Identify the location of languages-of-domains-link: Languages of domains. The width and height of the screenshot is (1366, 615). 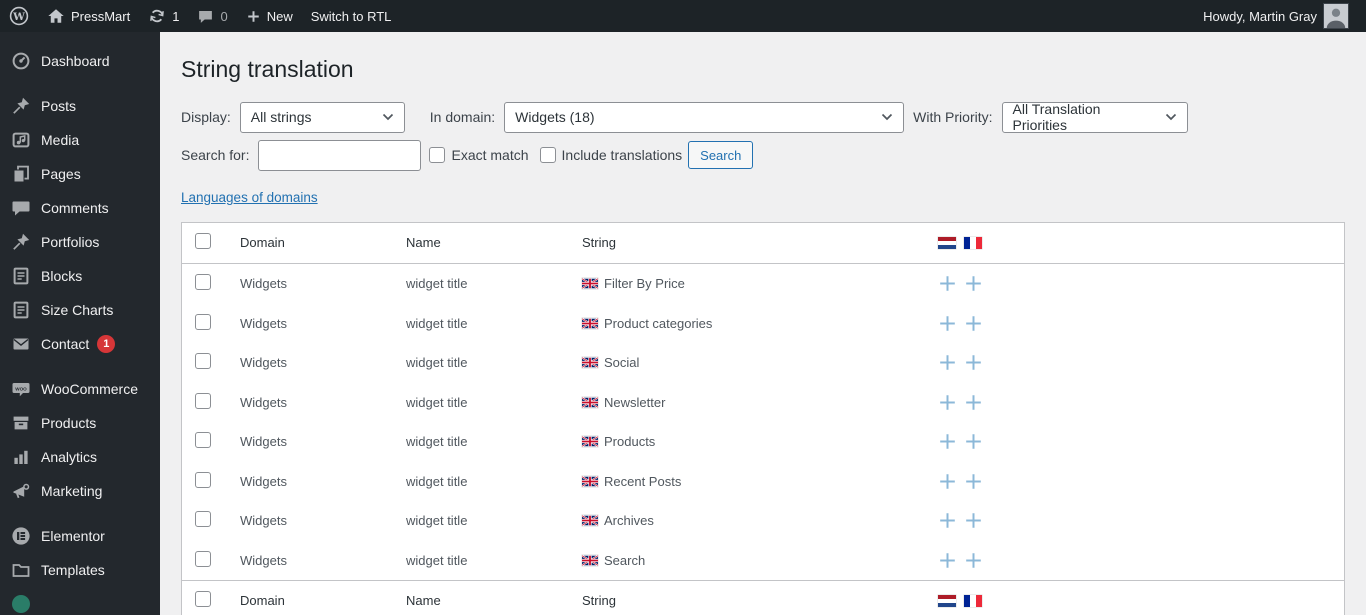
(249, 197).